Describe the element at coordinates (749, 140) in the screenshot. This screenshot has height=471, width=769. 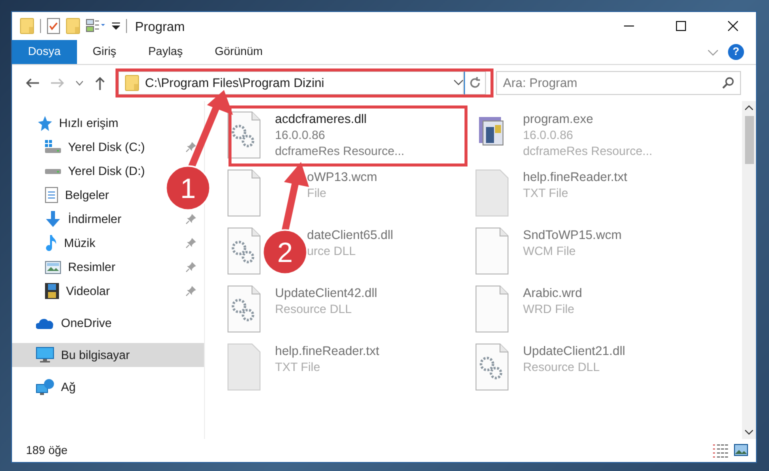
I see `scroll-thumb` at that location.